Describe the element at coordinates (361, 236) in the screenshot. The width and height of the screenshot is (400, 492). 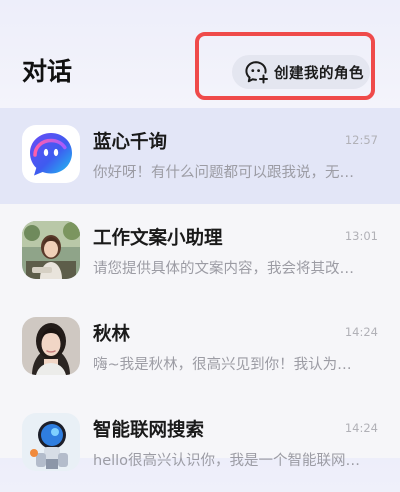
I see `conversation-time: 13:01` at that location.